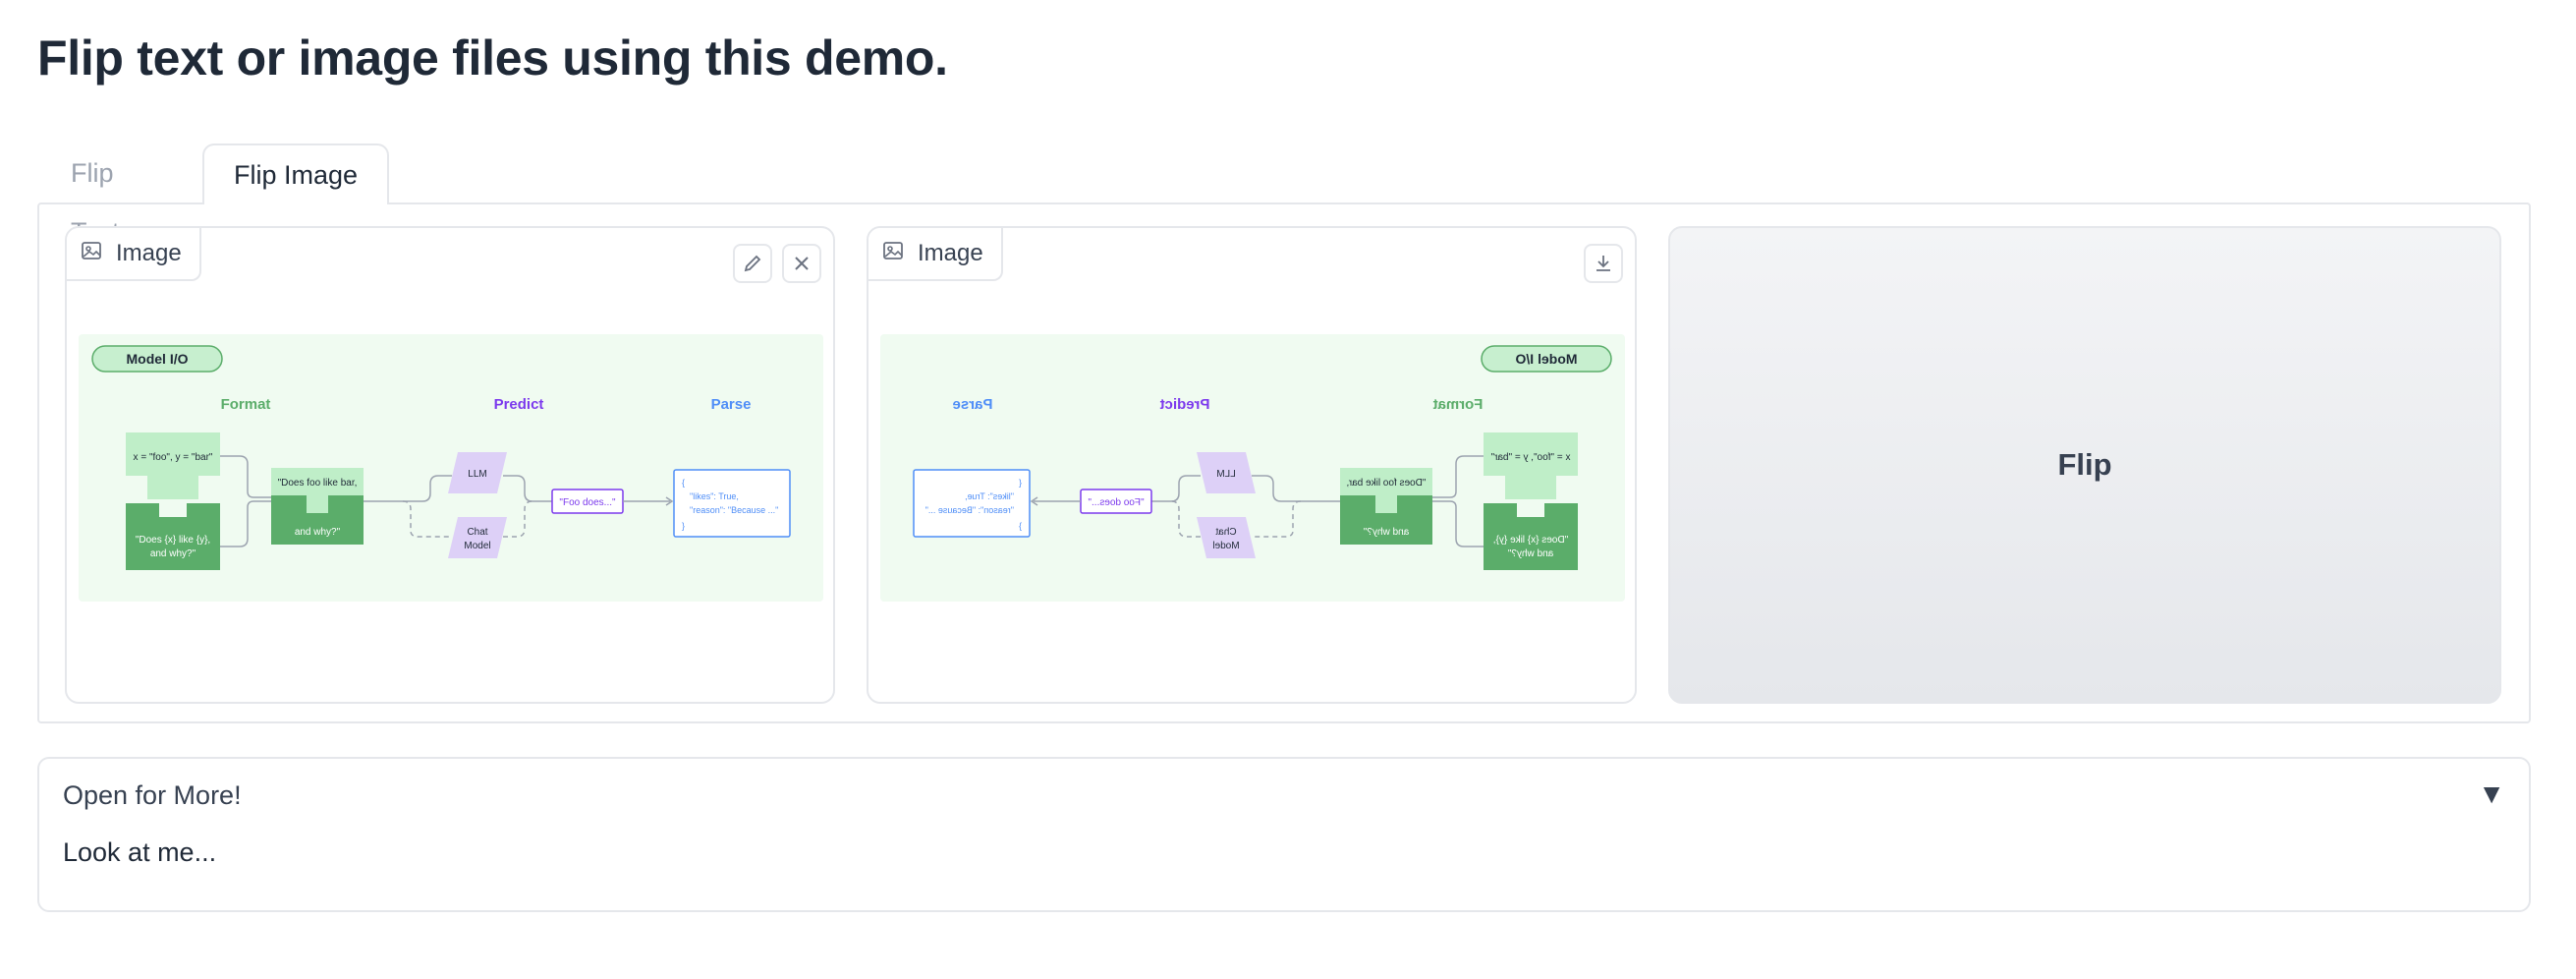 The image size is (2576, 979). I want to click on diagram-format-mid-2: and why?", so click(318, 532).